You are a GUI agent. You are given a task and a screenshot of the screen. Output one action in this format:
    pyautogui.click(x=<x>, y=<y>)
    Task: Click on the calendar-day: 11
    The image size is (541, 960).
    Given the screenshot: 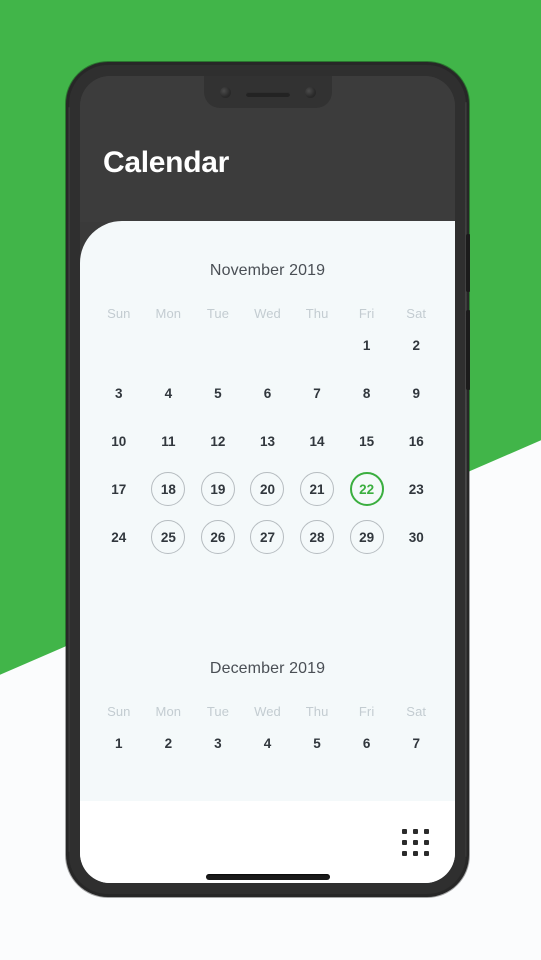 What is the action you would take?
    pyautogui.click(x=168, y=441)
    